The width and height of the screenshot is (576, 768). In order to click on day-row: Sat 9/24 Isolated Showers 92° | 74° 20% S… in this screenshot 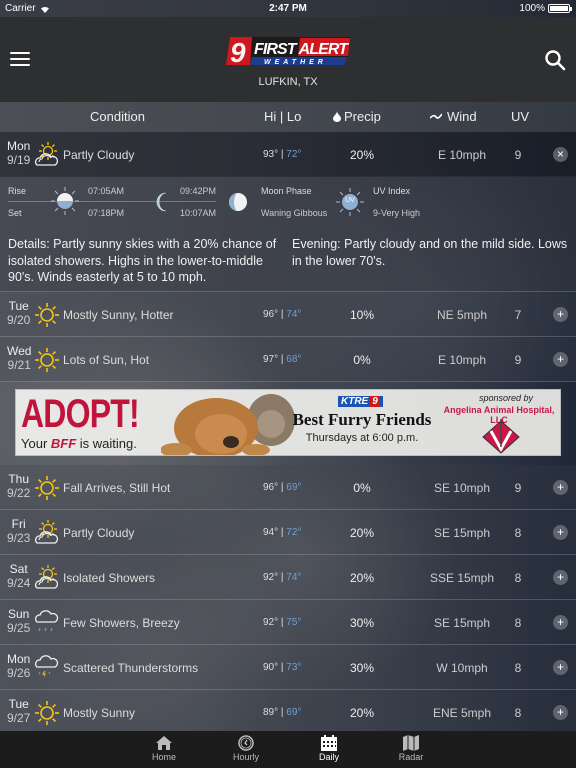, I will do `click(288, 577)`.